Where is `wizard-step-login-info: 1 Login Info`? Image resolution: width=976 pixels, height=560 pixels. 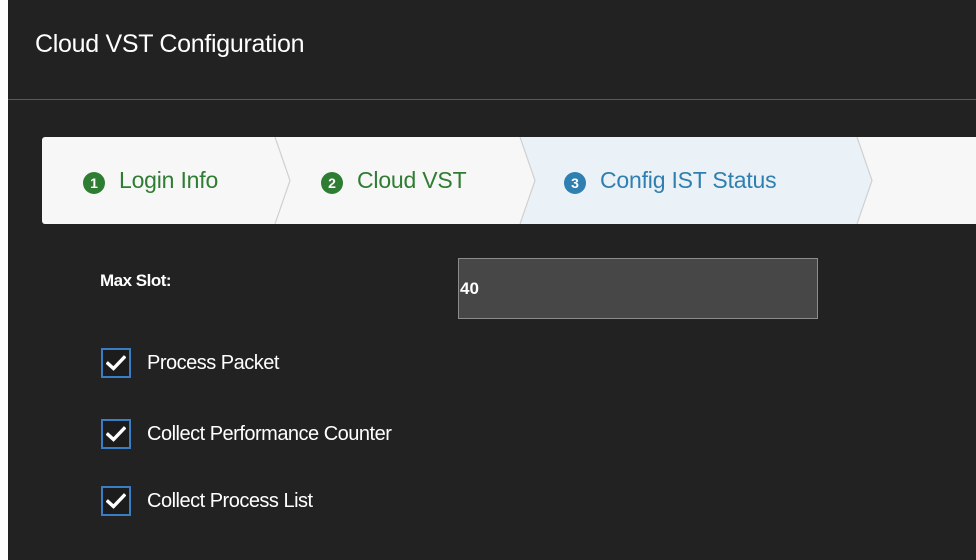
wizard-step-login-info: 1 Login Info is located at coordinates (150, 180).